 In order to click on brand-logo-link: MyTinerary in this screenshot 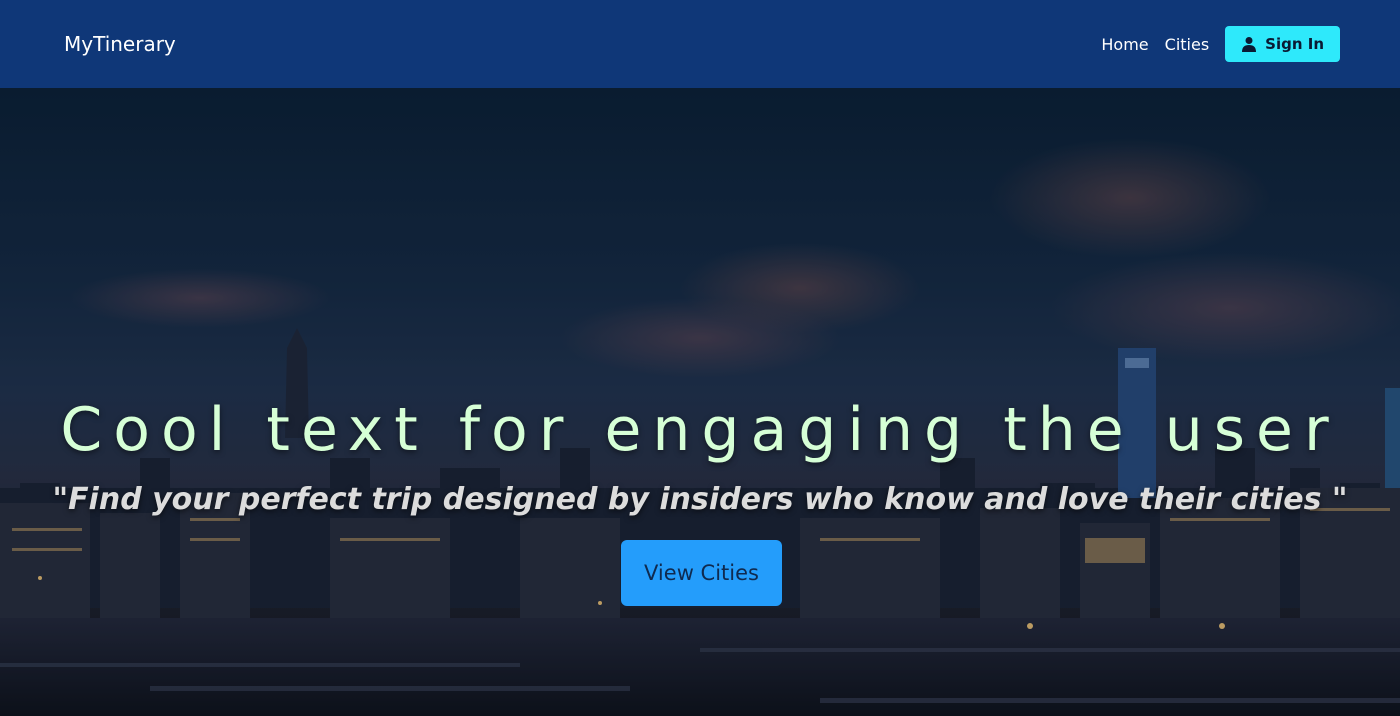, I will do `click(120, 44)`.